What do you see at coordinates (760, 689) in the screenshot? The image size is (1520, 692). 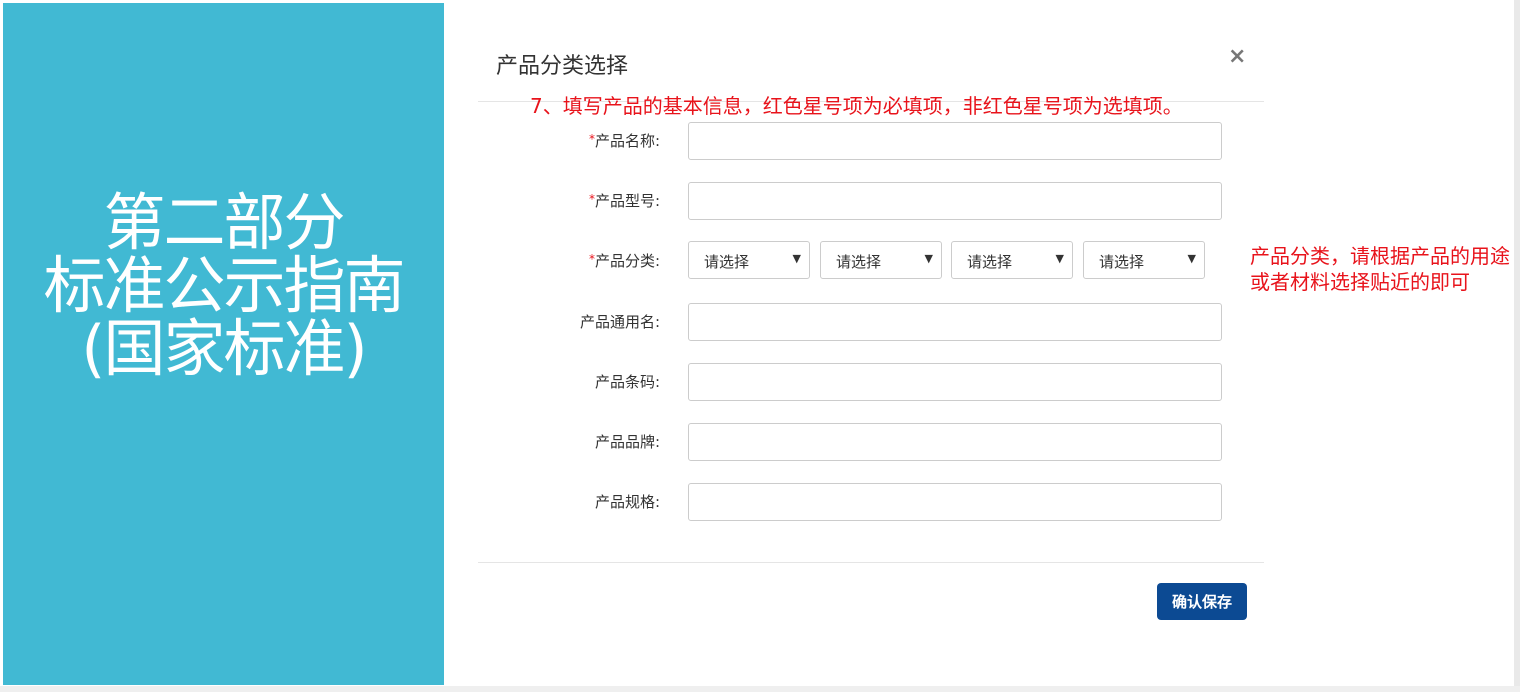 I see `slide-bottom-edge` at bounding box center [760, 689].